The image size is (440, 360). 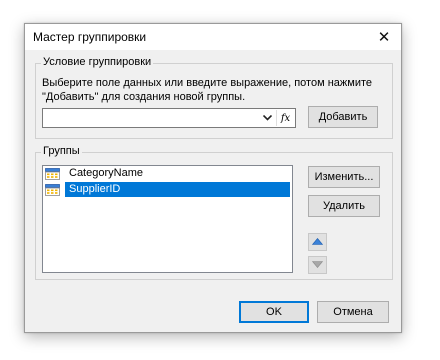 I want to click on move-down-button, so click(x=317, y=265).